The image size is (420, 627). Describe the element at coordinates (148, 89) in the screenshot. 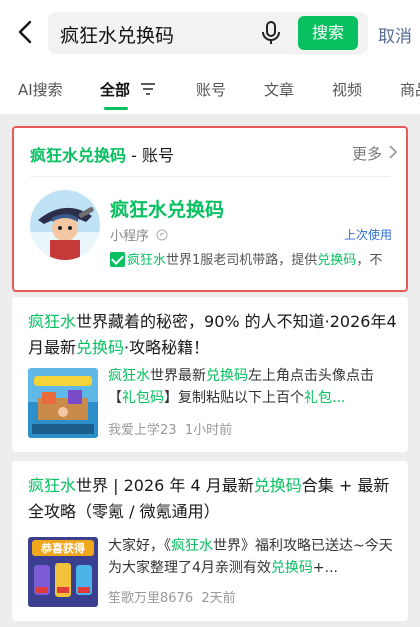

I see `filter-icon` at that location.